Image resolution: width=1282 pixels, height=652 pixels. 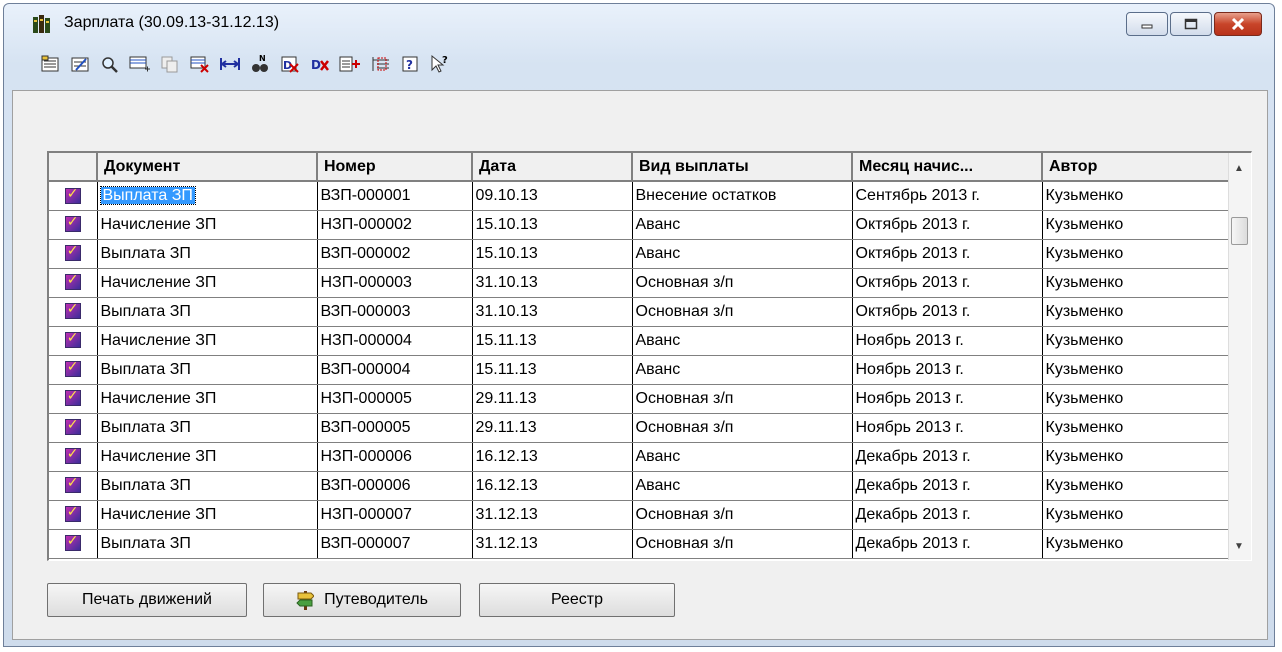 I want to click on column-header-mark, so click(x=73, y=167).